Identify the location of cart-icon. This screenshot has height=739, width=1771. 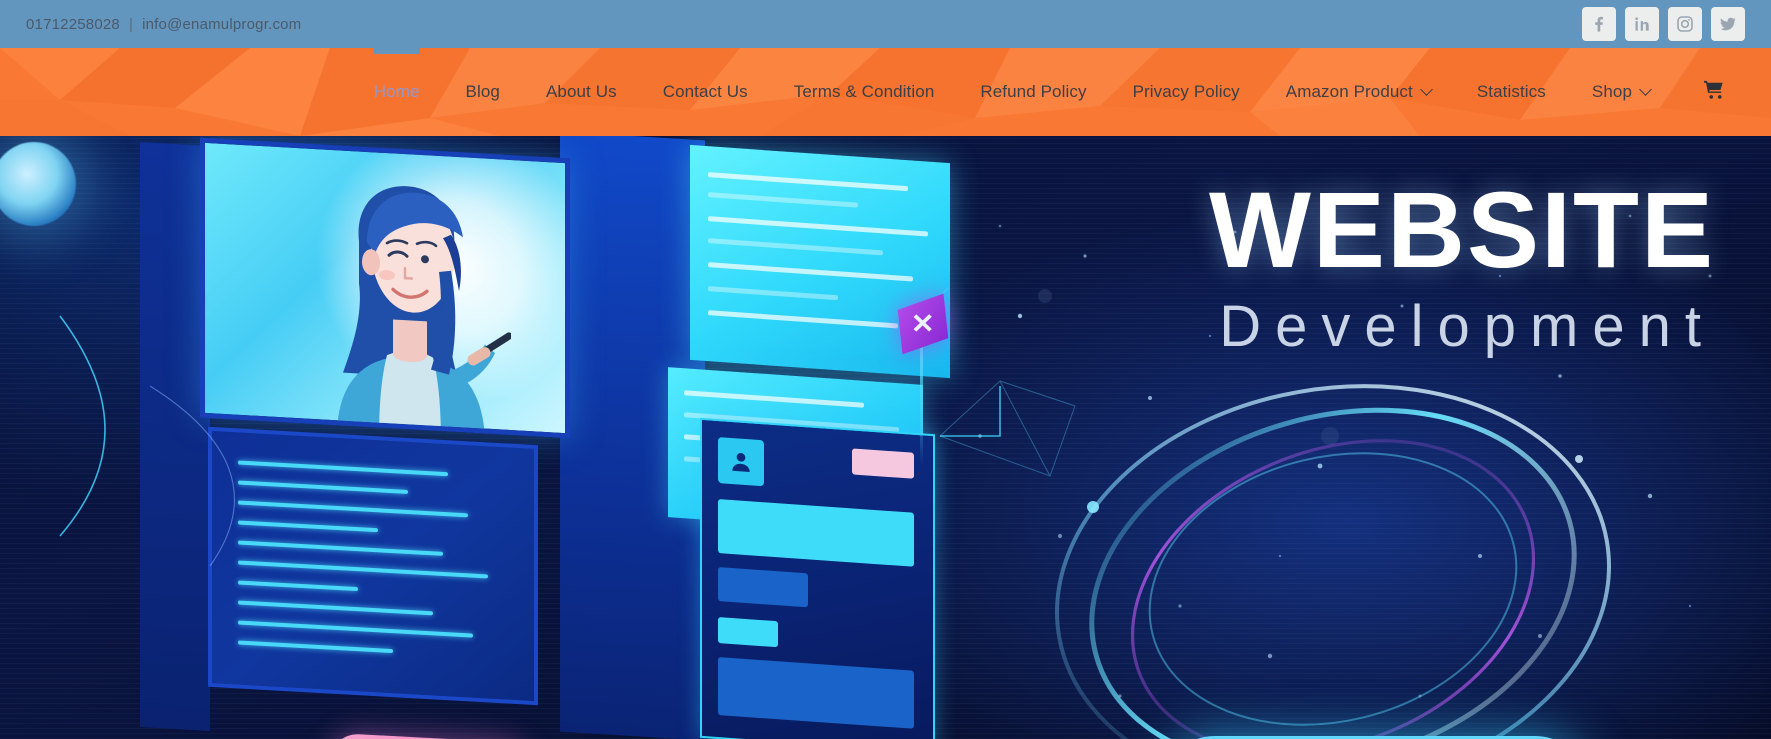
(1714, 92).